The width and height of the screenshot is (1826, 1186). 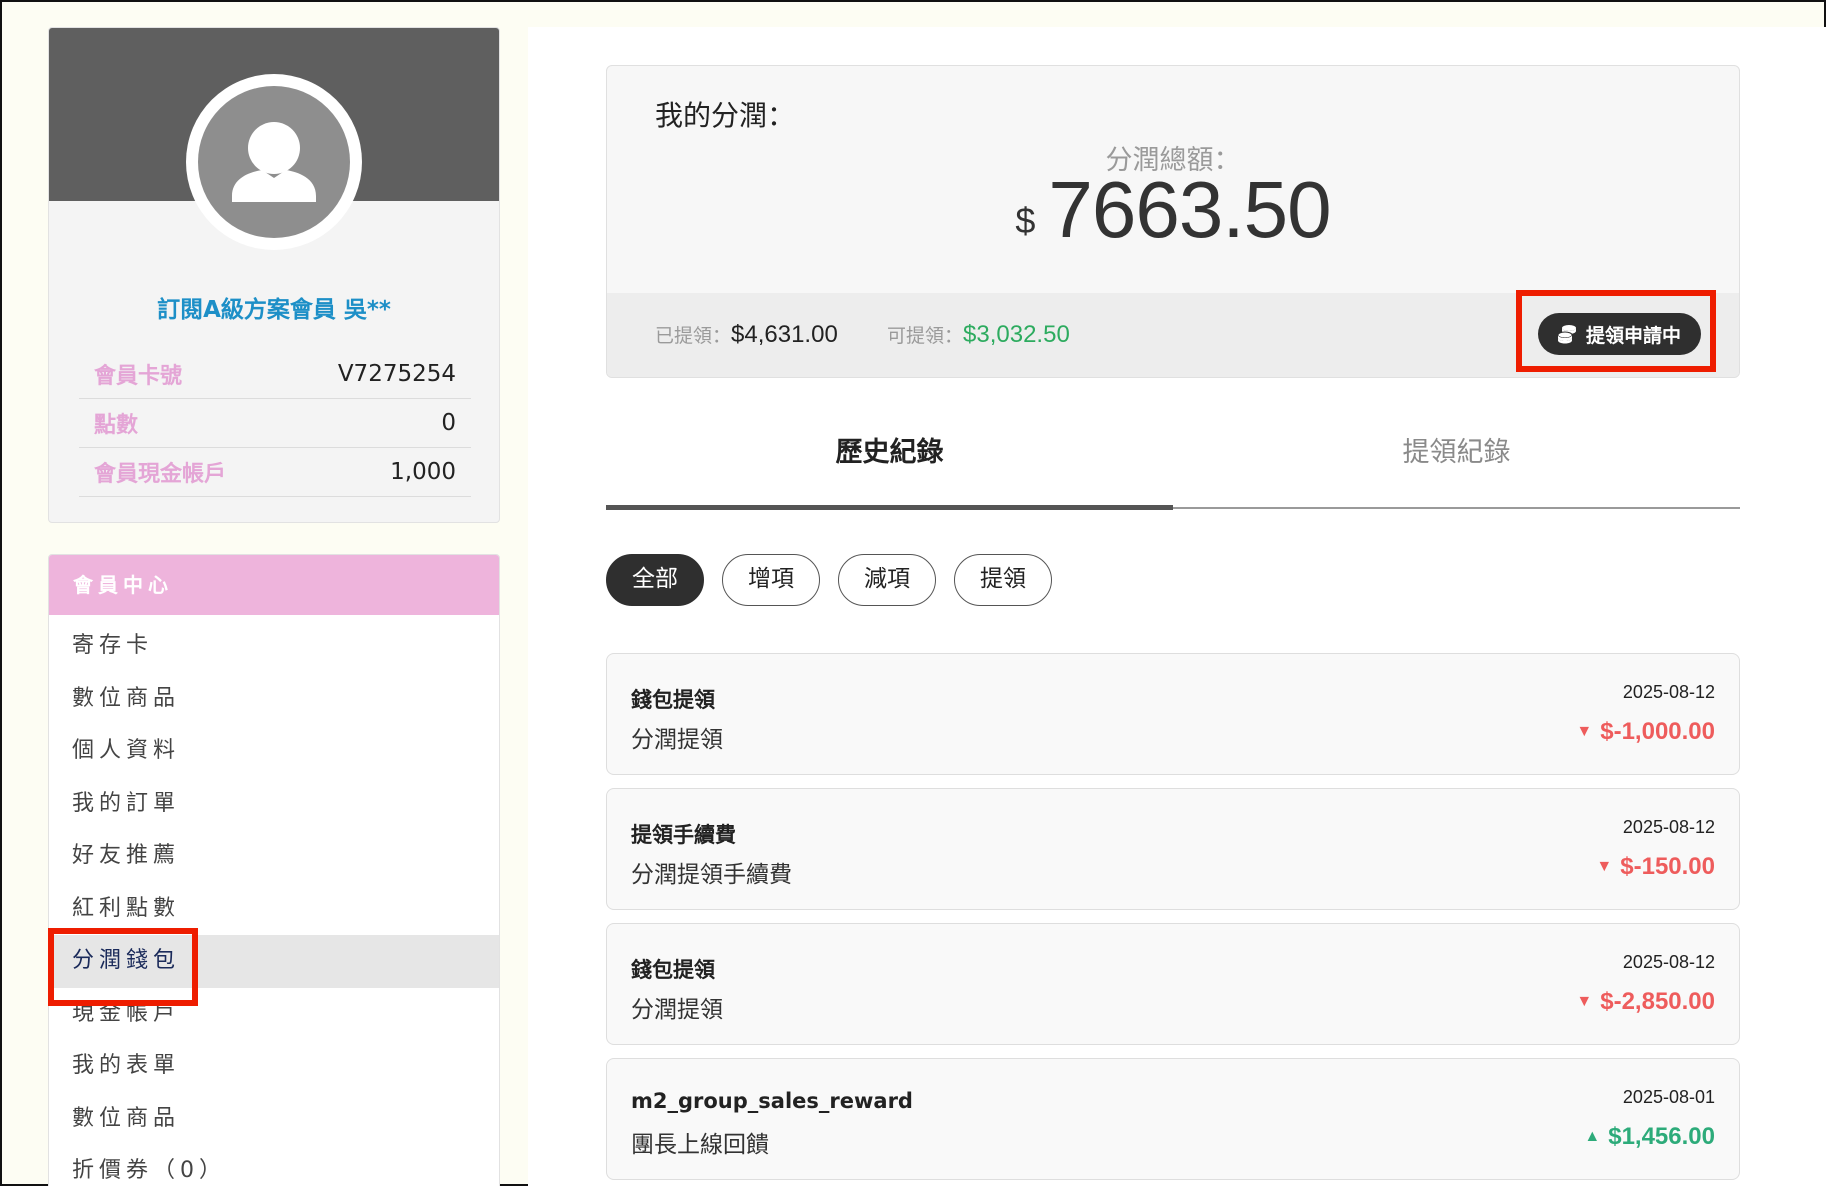 What do you see at coordinates (725, 115) in the screenshot?
I see `summary-title: 我的分潤：` at bounding box center [725, 115].